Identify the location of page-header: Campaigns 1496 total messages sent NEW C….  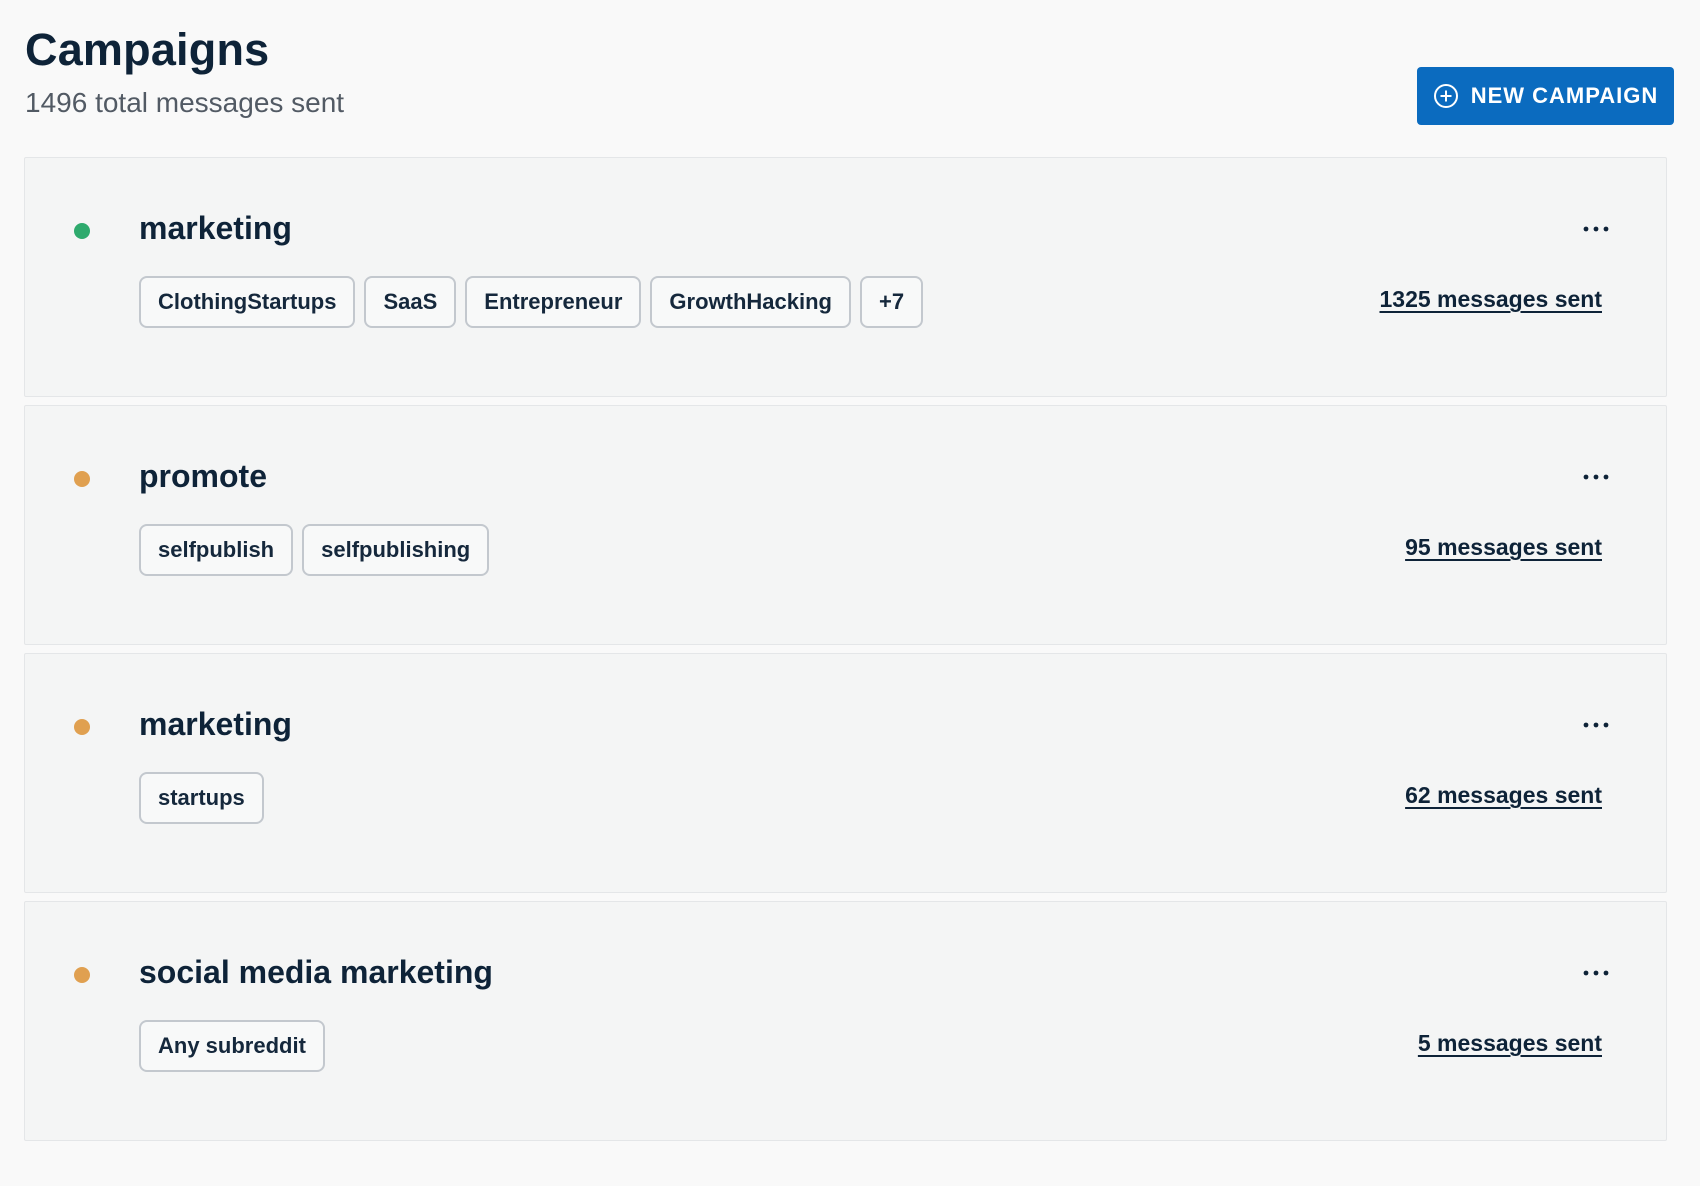
(849, 73).